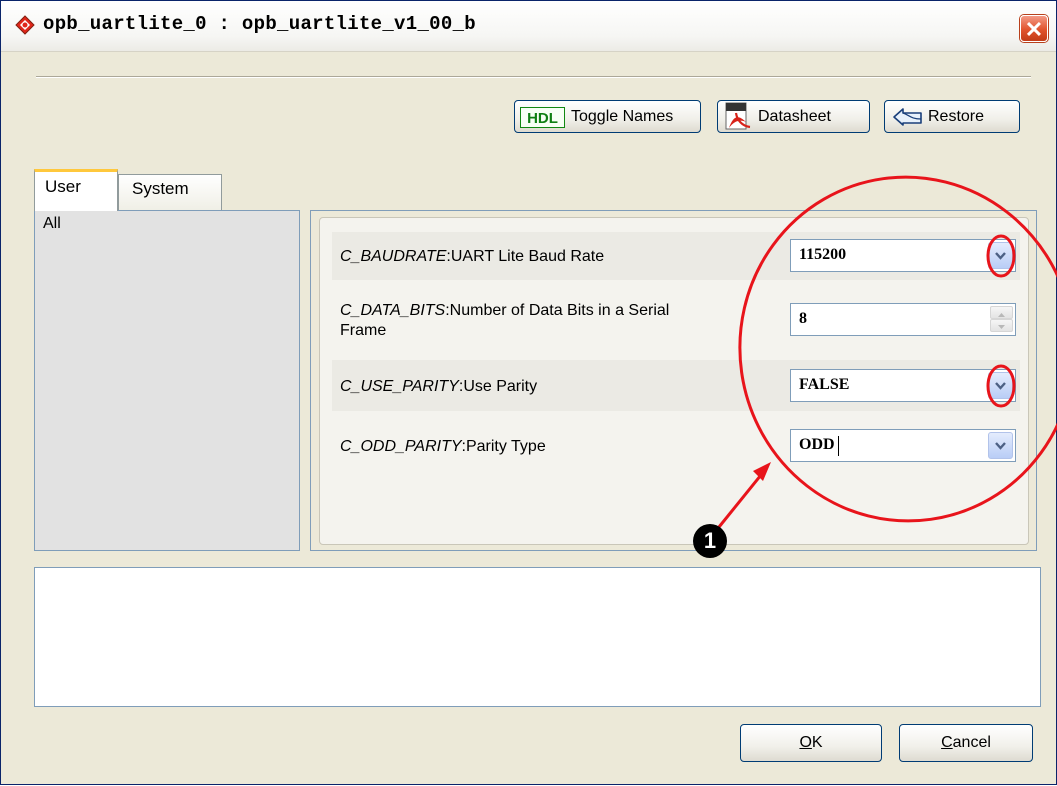  I want to click on restore-button: Restore, so click(952, 116).